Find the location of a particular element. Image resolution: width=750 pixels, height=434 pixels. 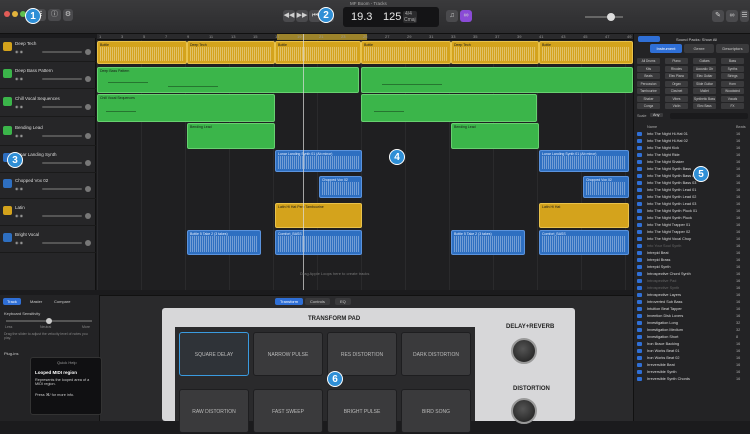

keyword-button: Mallet is located at coordinates (704, 91).